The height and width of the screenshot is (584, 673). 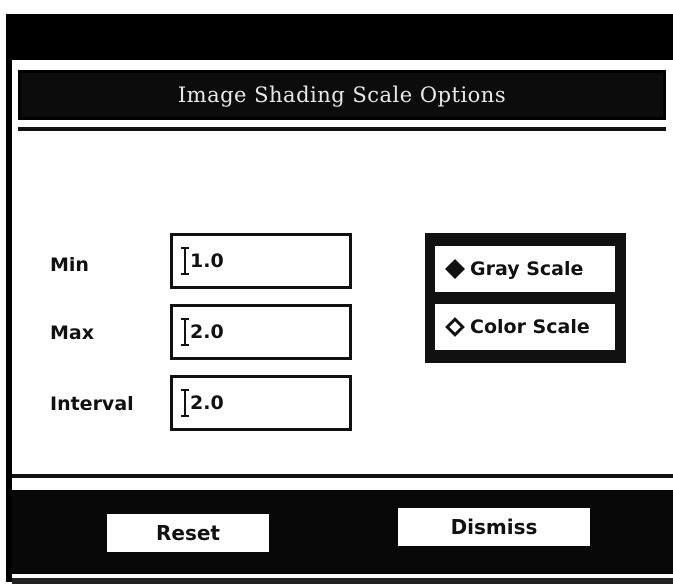 What do you see at coordinates (261, 332) in the screenshot?
I see `max-input: 2.0` at bounding box center [261, 332].